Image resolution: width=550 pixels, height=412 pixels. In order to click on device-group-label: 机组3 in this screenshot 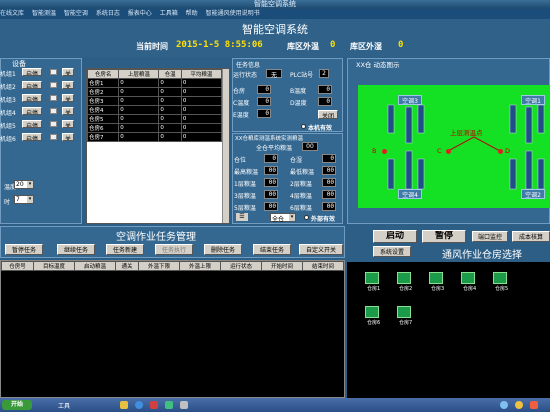, I will do `click(8, 100)`.